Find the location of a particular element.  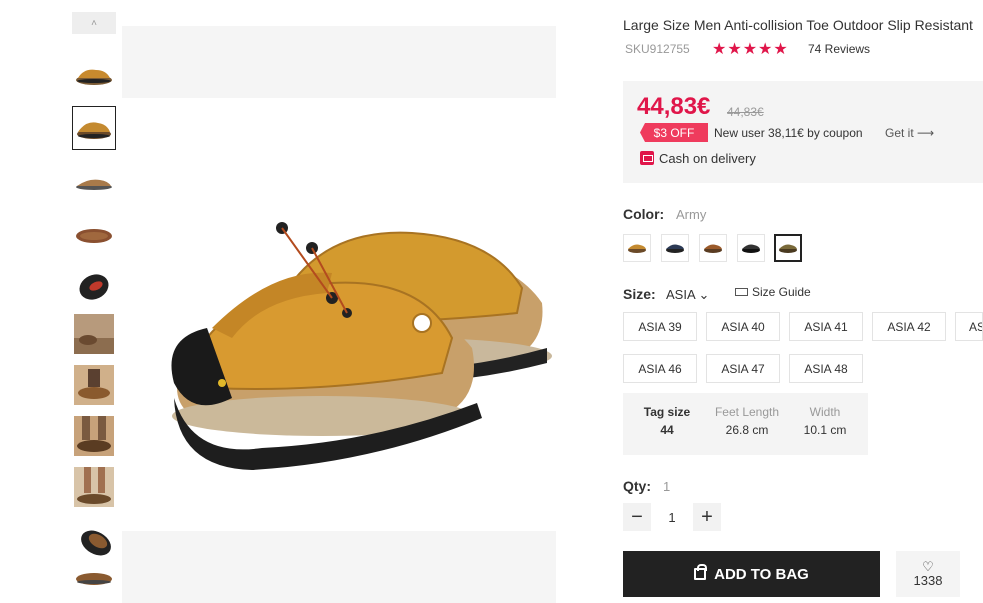

size-guide-label: Size Guide is located at coordinates (781, 292).